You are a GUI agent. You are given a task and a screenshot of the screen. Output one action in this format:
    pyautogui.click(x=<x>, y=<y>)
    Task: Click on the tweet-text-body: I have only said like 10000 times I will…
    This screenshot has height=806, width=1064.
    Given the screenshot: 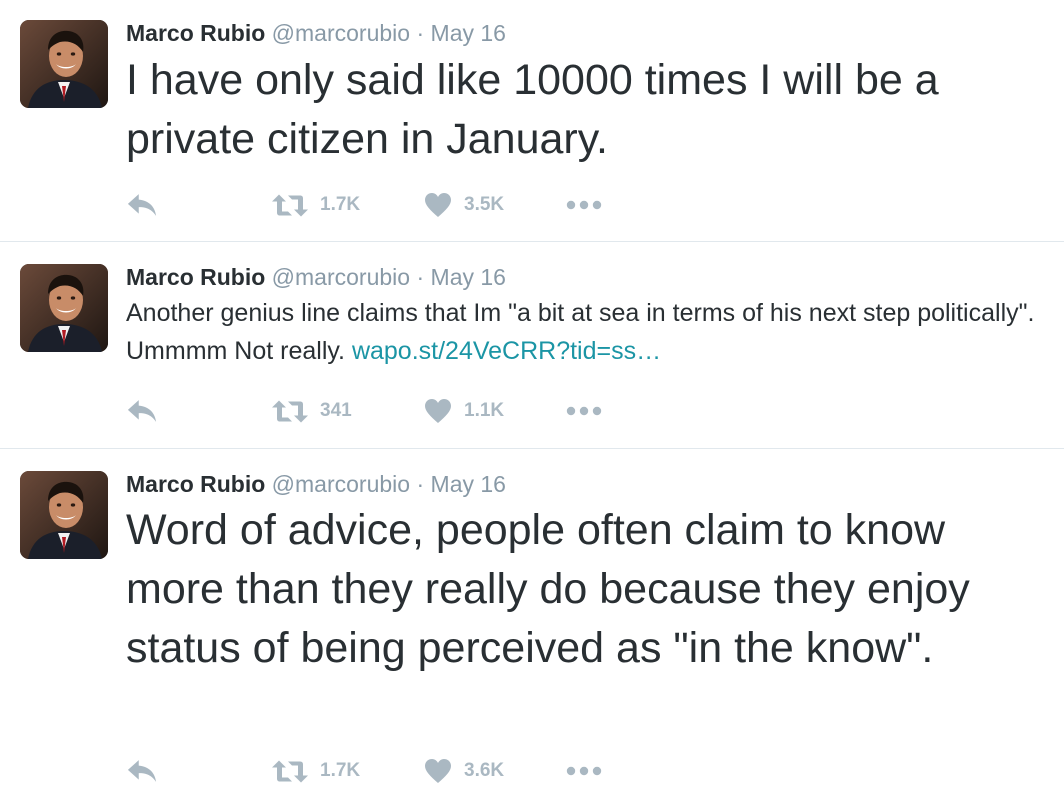 What is the action you would take?
    pyautogui.click(x=532, y=109)
    